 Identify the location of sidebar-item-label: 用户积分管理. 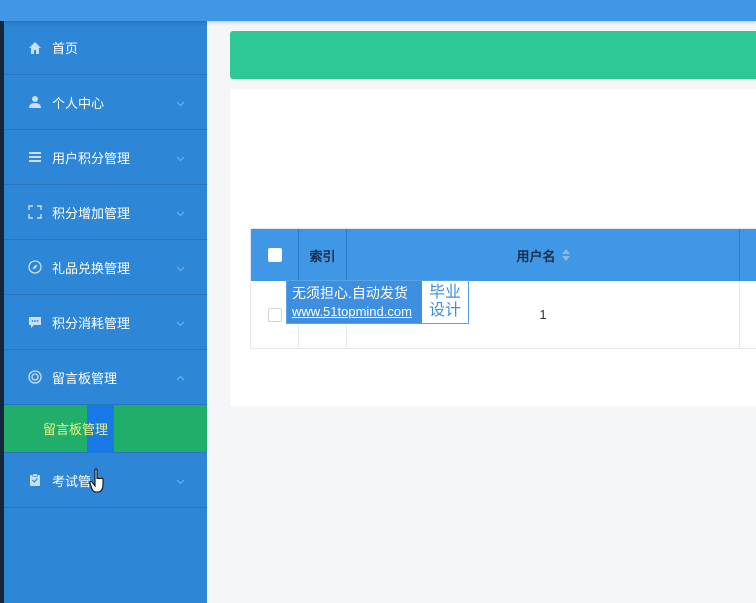
(91, 158).